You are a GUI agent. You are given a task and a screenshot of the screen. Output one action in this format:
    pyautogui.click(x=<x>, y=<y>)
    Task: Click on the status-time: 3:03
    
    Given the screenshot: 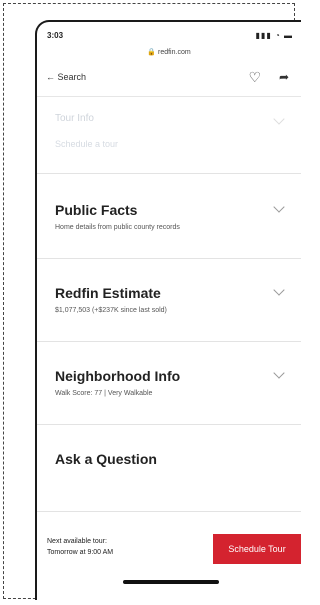 What is the action you would take?
    pyautogui.click(x=55, y=35)
    